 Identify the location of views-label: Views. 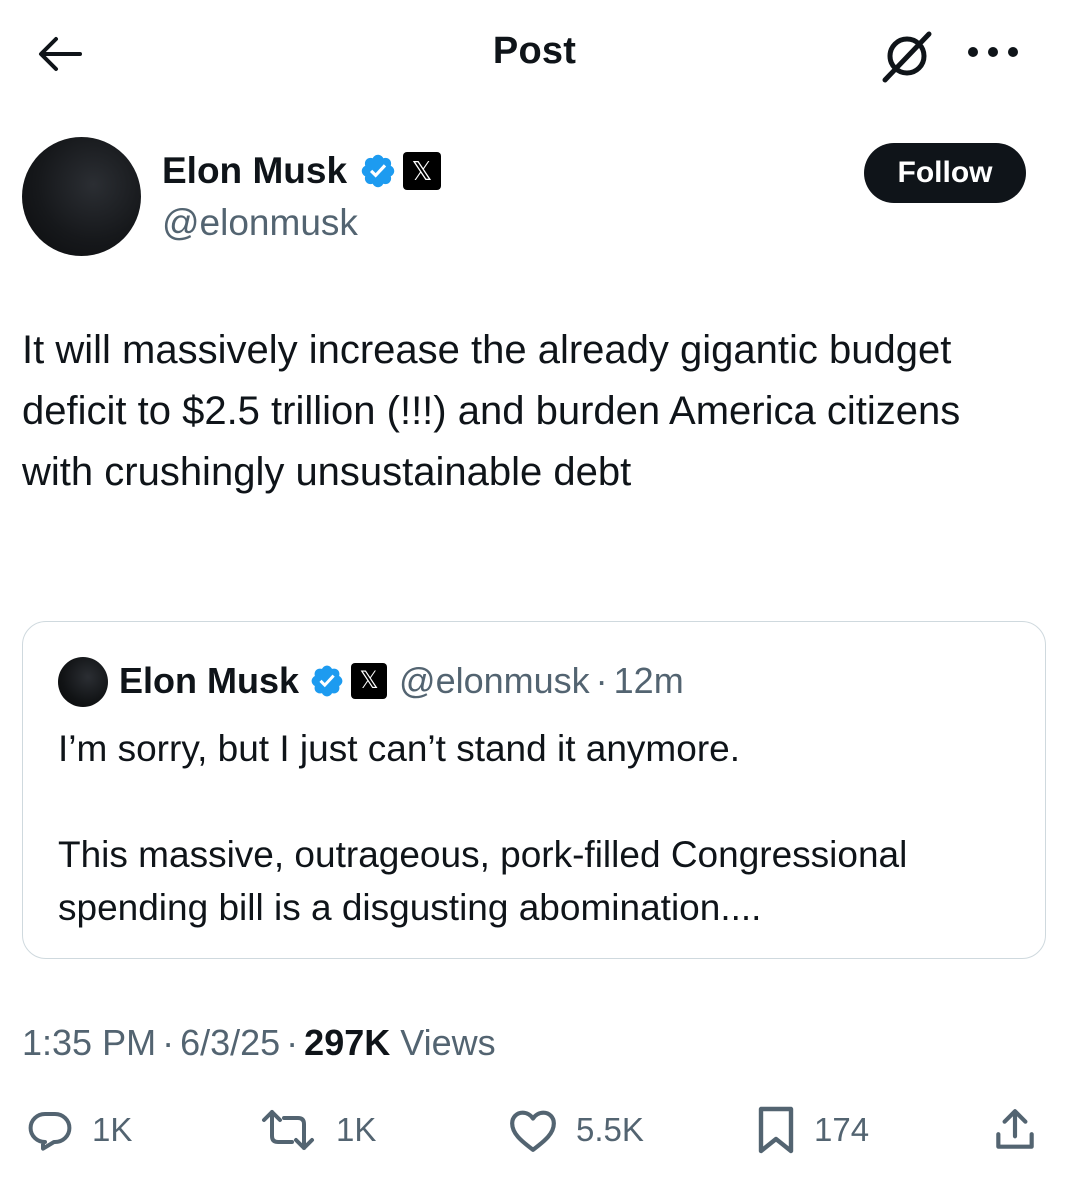
(447, 1042).